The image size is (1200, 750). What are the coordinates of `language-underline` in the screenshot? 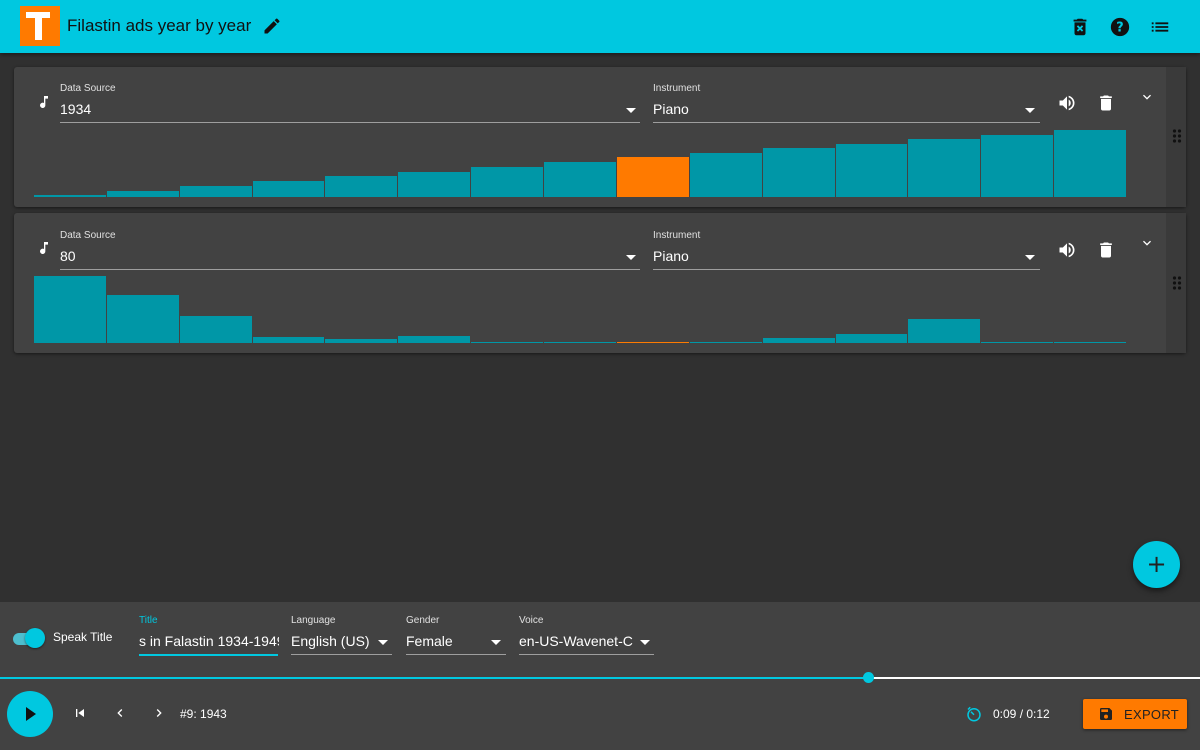 It's located at (341, 654).